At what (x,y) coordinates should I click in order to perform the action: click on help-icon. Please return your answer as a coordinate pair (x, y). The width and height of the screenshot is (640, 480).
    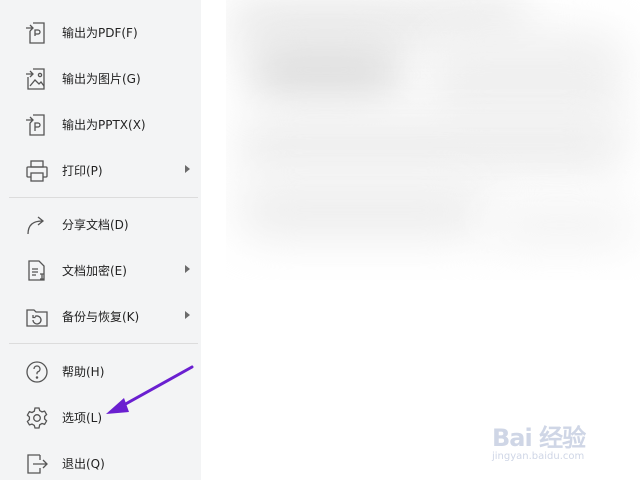
    Looking at the image, I should click on (37, 372).